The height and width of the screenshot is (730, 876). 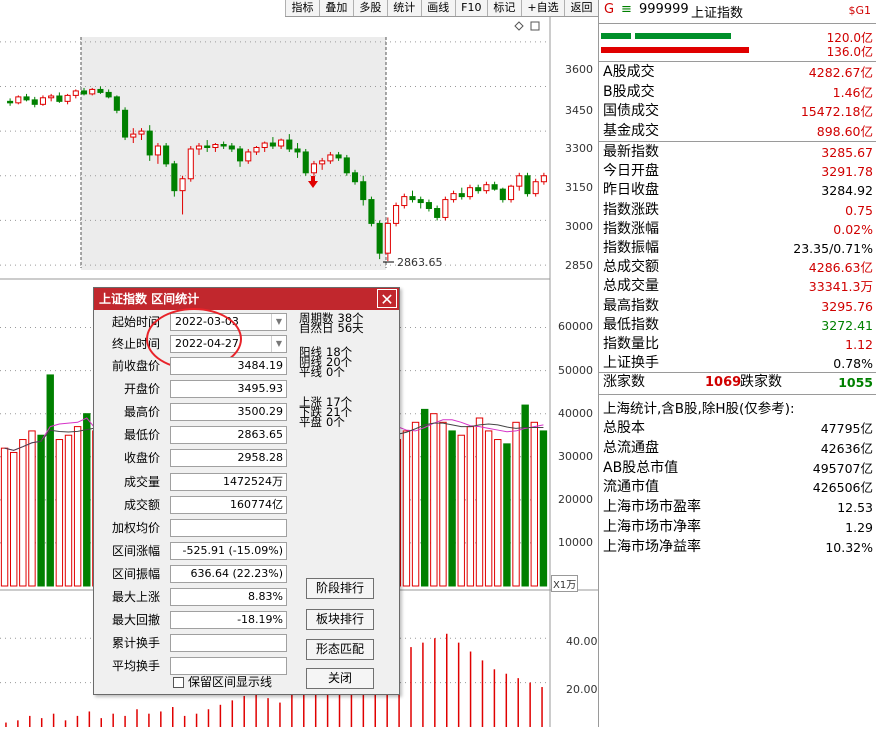 I want to click on field-value: 3484.19, so click(x=228, y=366).